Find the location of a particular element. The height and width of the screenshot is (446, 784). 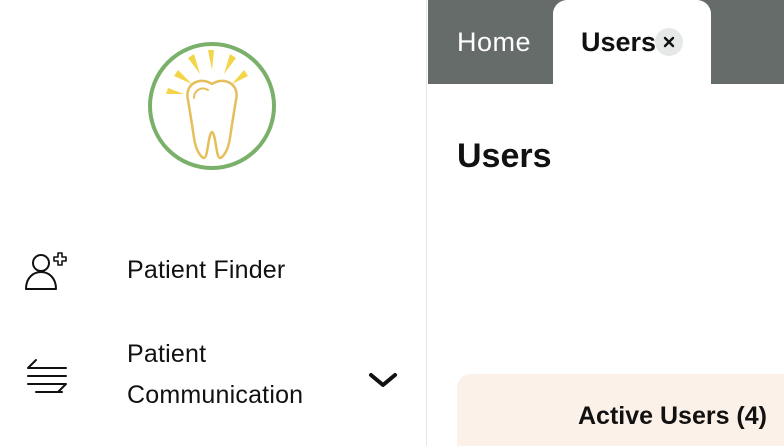

tab-users: Users is located at coordinates (632, 42).